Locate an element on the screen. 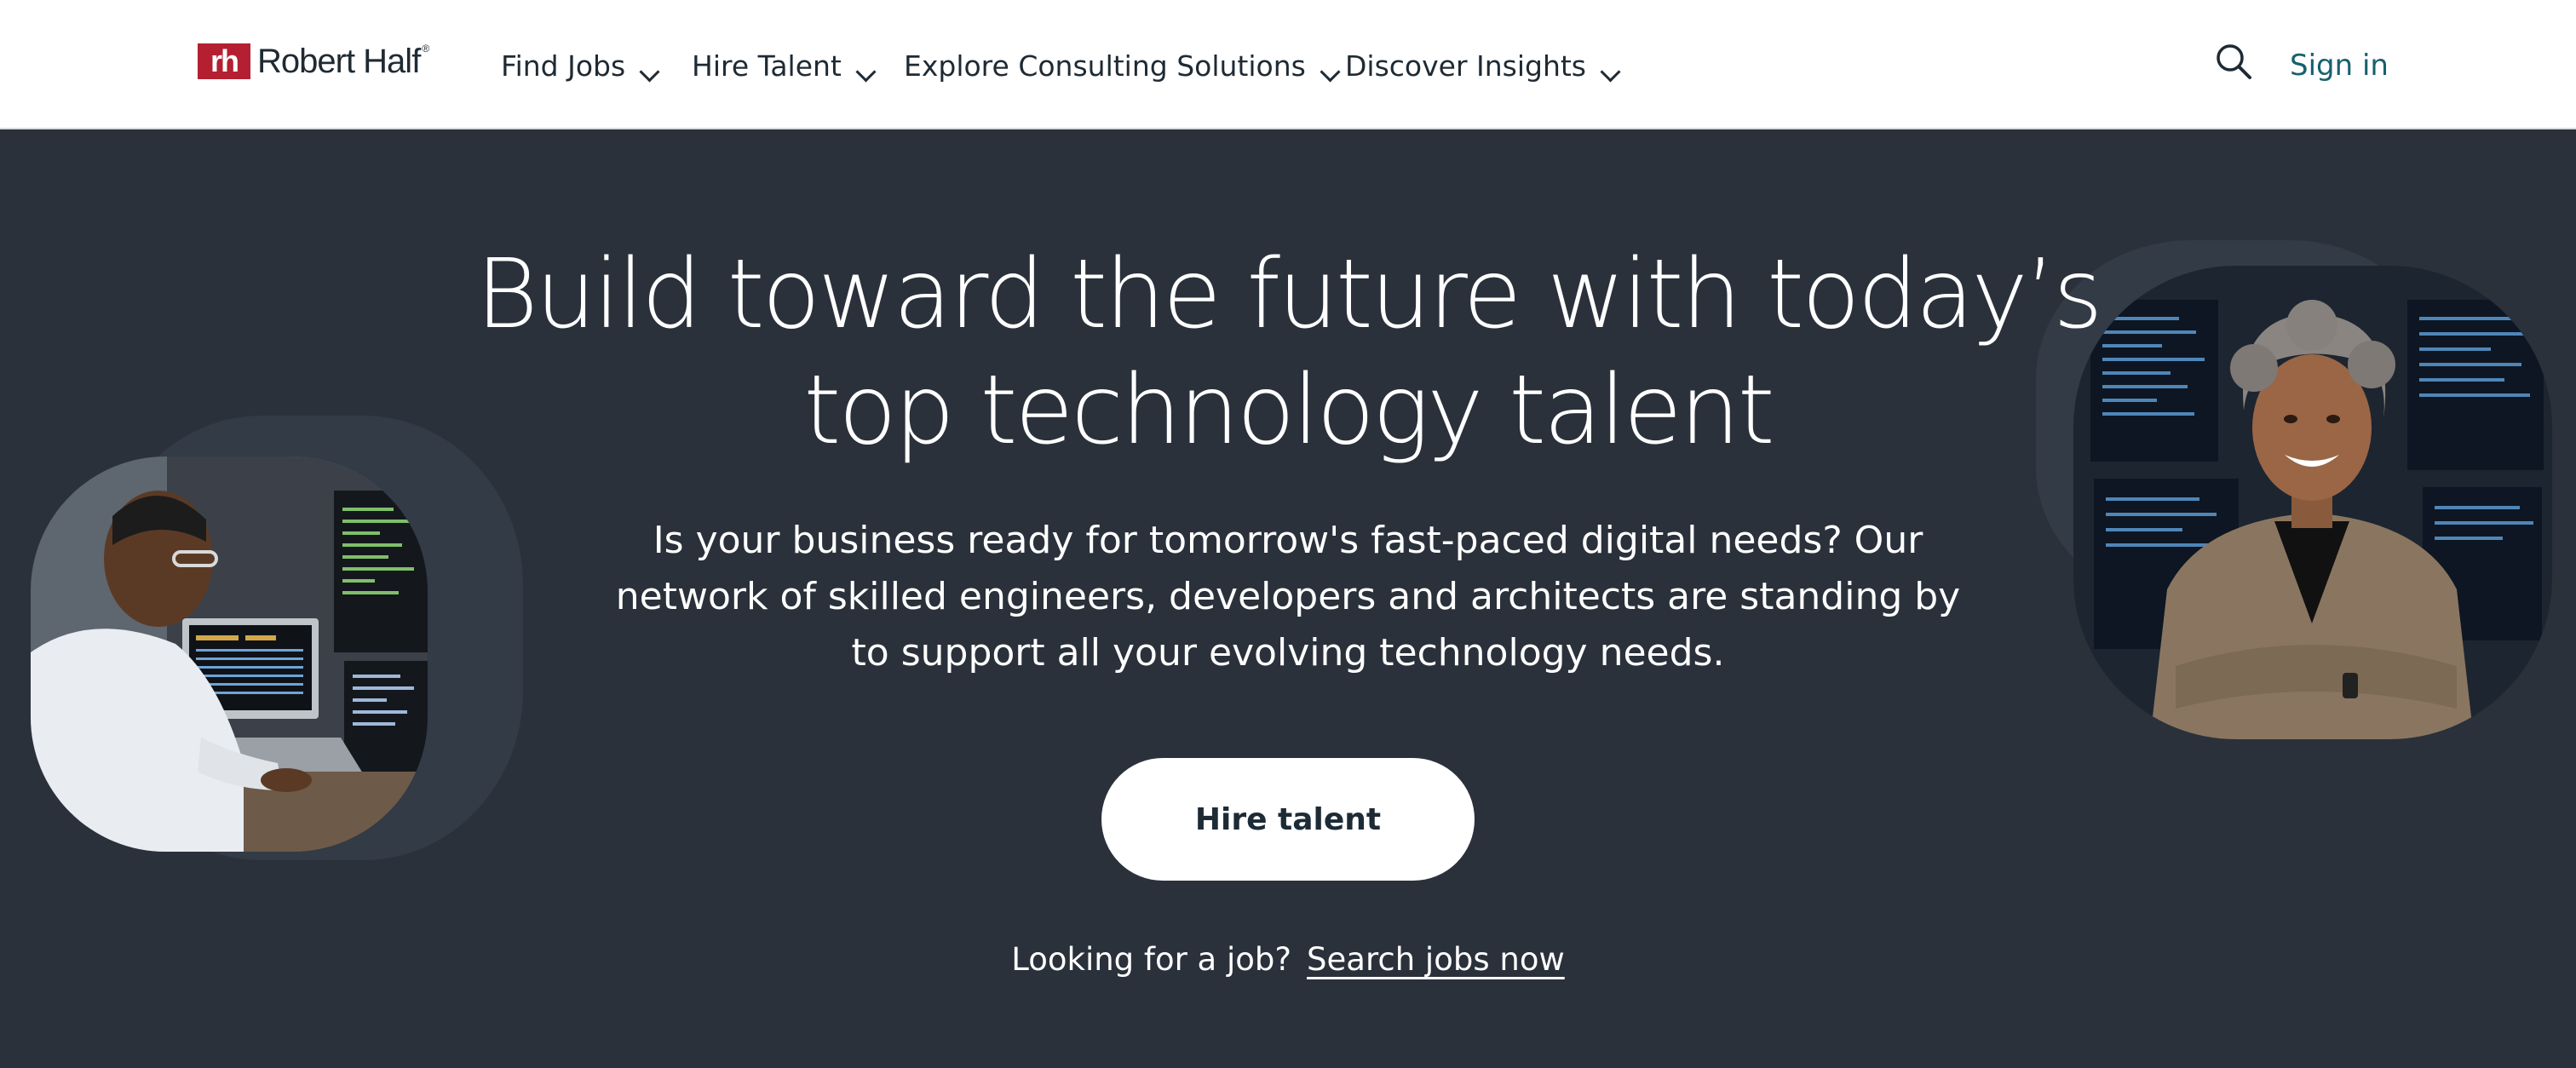  nav-discover-insights: Discover Insights is located at coordinates (1483, 65).